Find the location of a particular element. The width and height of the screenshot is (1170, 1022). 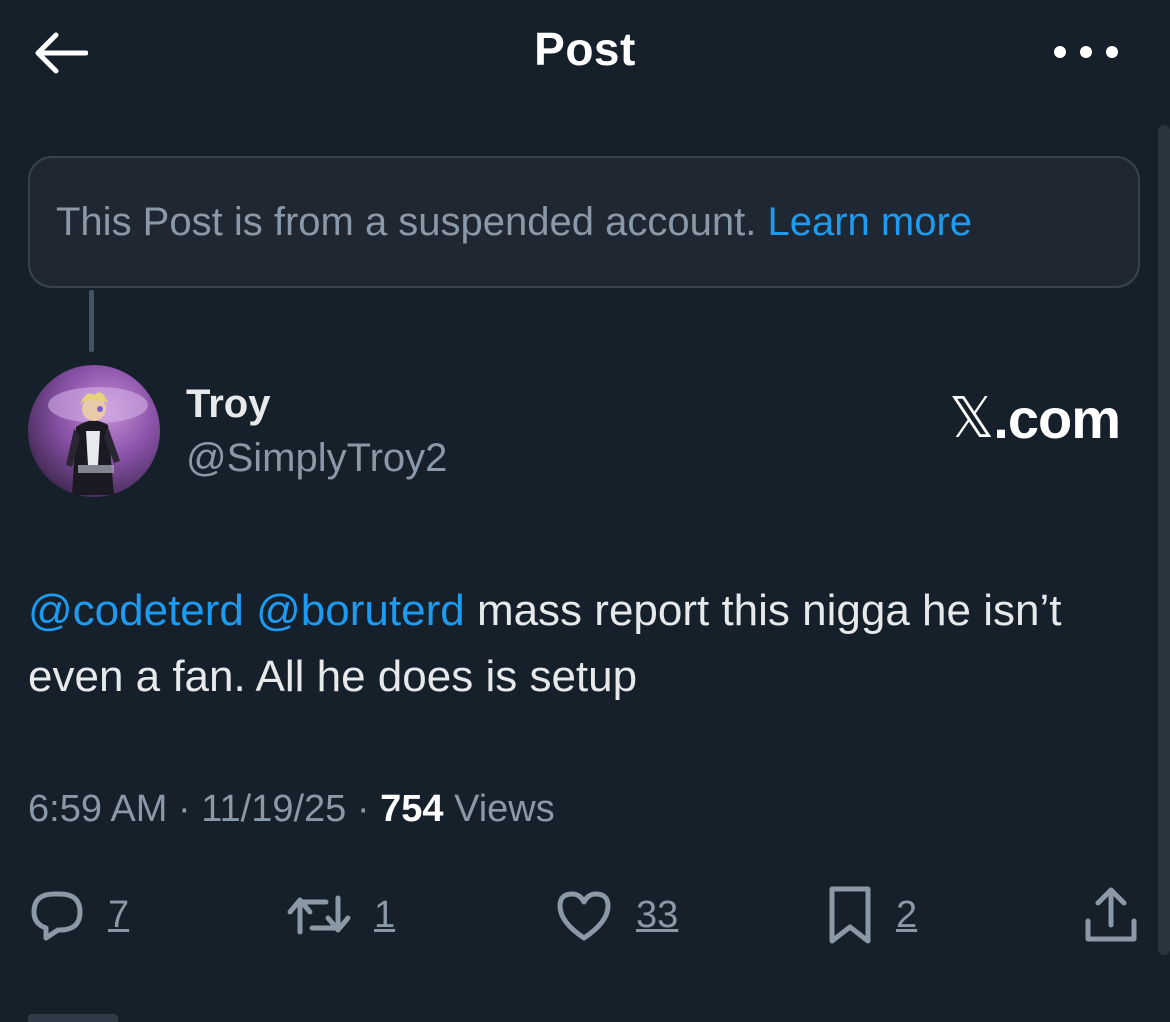

post-meta: 6:59 AM · 11/19/25 · 754 Views is located at coordinates (291, 809).